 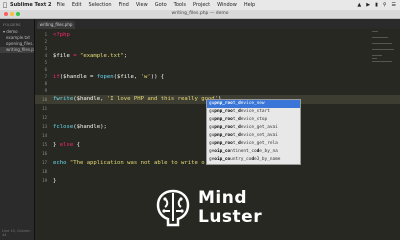 I want to click on code-token: fwrite, so click(x=63, y=99).